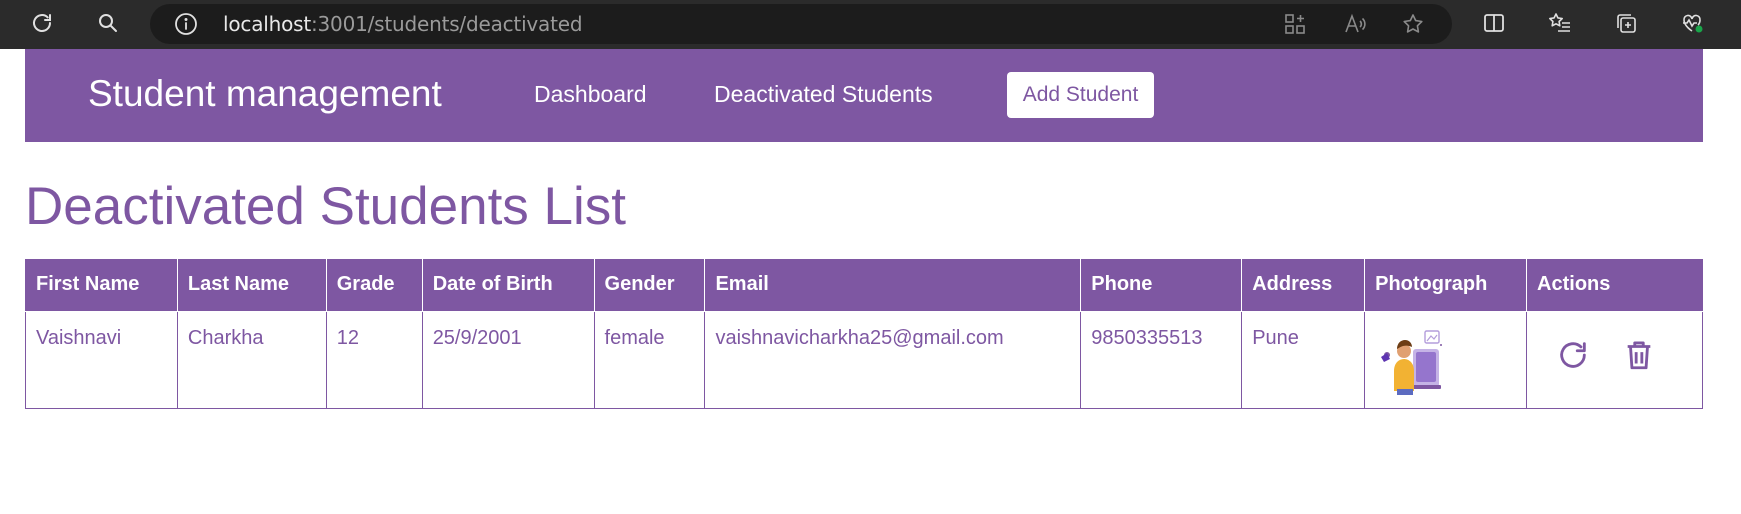 Image resolution: width=1741 pixels, height=514 pixels. What do you see at coordinates (1303, 285) in the screenshot?
I see `column-header-address: Address` at bounding box center [1303, 285].